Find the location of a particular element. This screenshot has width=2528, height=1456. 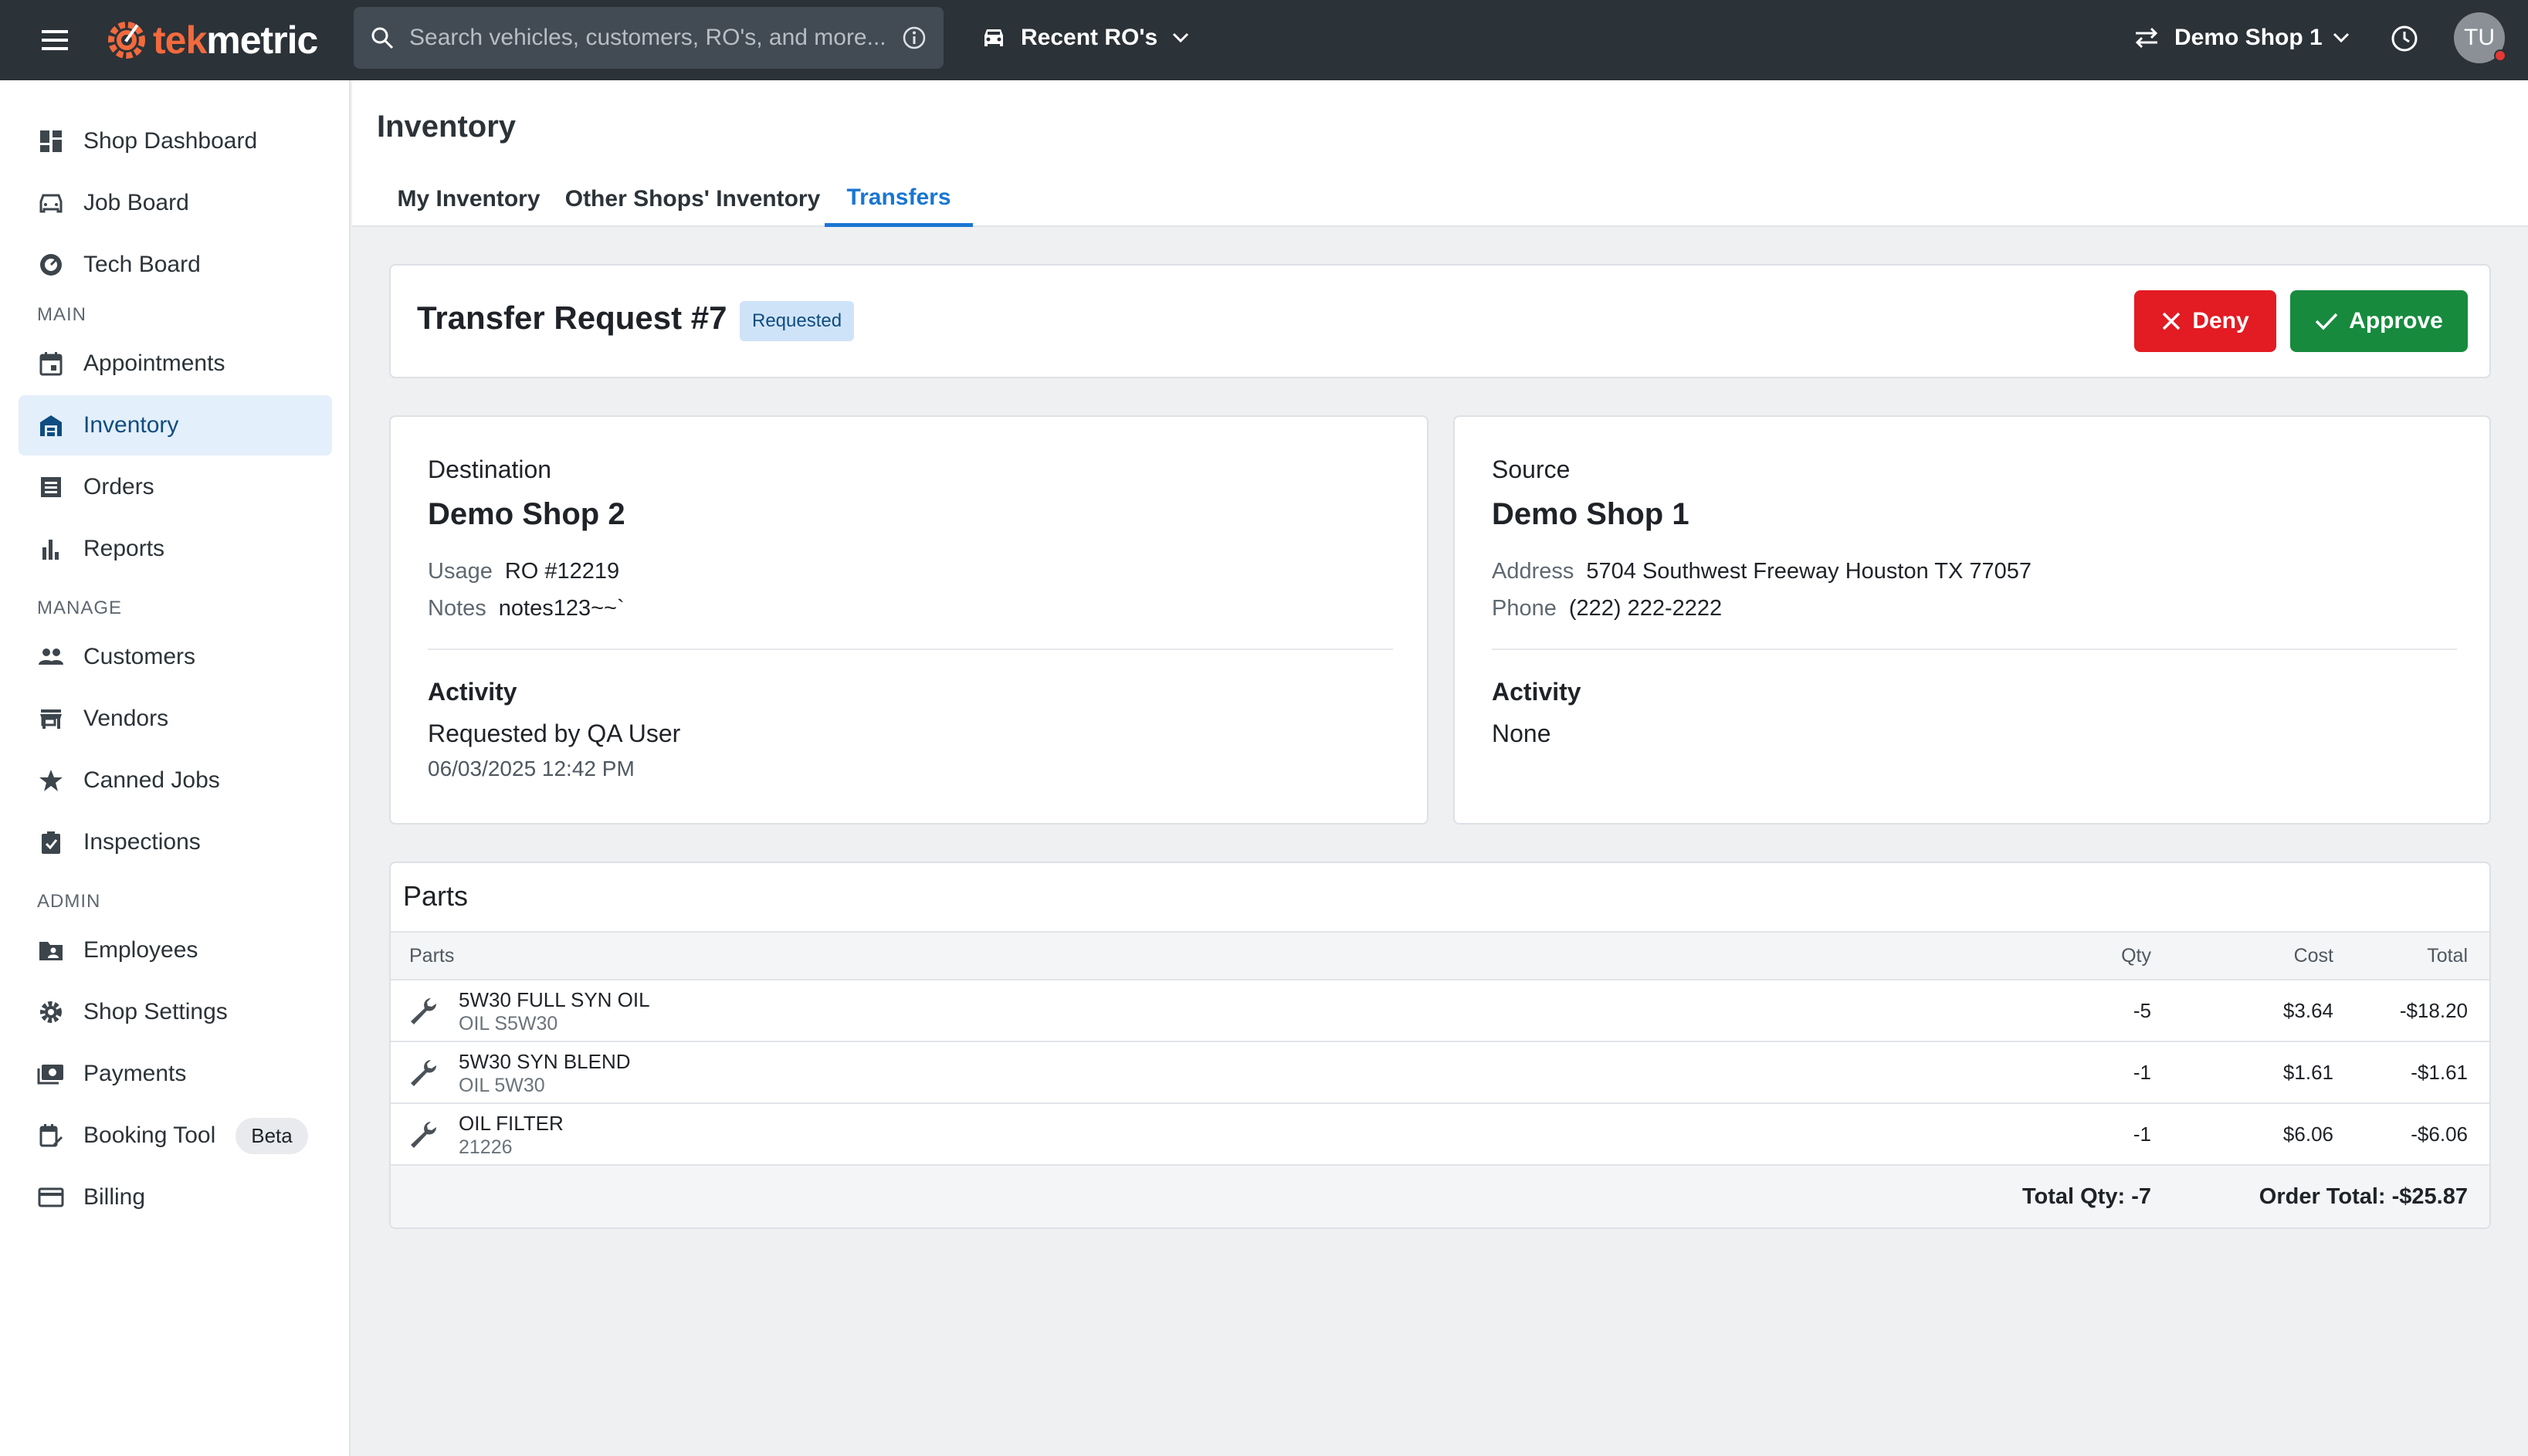

money-icon is located at coordinates (51, 1074).